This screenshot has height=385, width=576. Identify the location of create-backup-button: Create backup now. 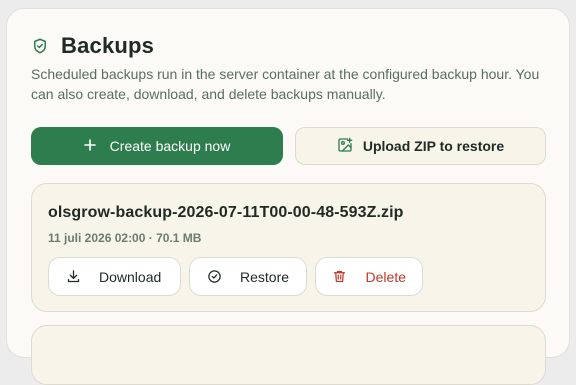
(157, 146).